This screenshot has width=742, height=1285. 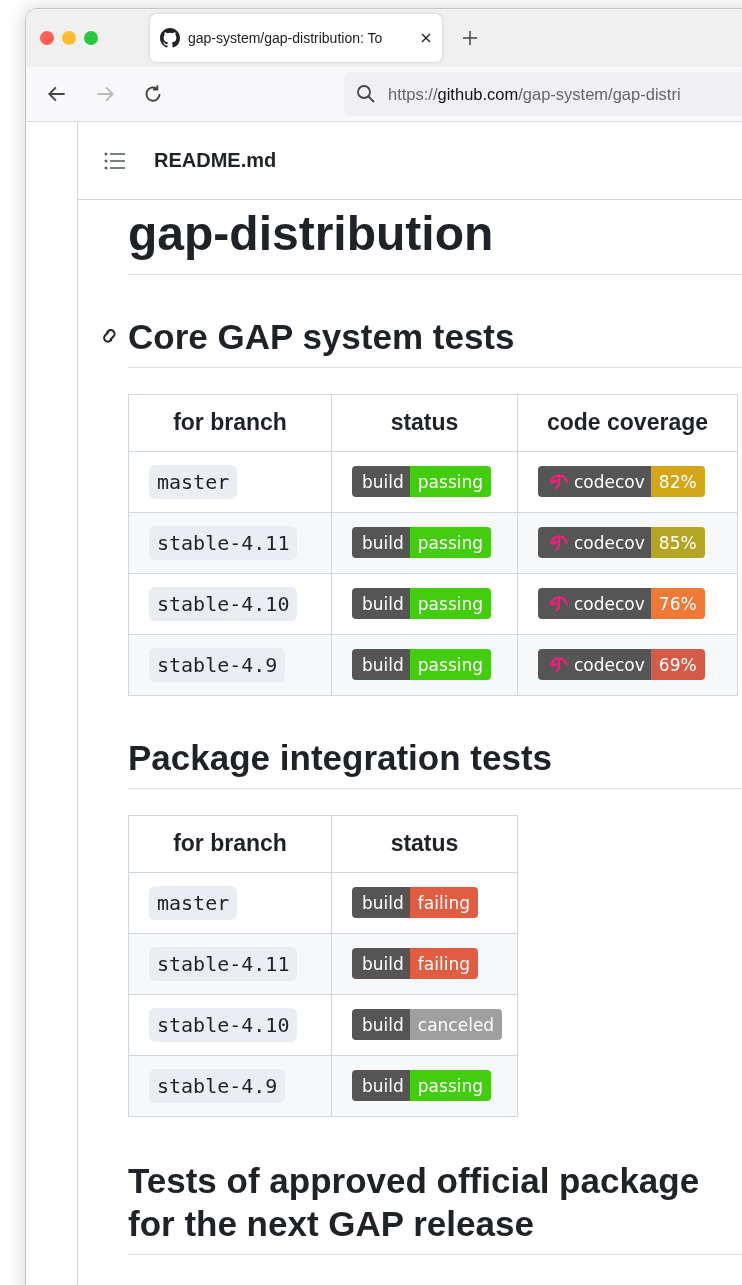 What do you see at coordinates (366, 94) in the screenshot?
I see `search-icon` at bounding box center [366, 94].